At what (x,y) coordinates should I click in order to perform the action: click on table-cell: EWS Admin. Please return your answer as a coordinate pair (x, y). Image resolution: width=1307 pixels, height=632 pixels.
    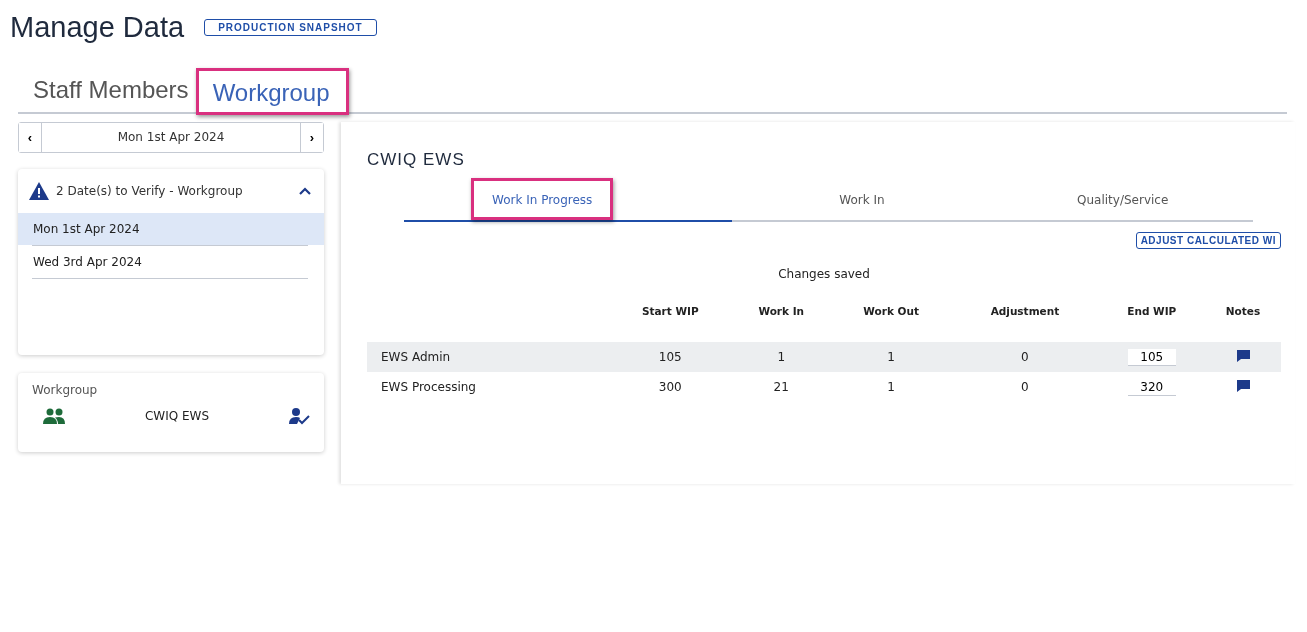
    Looking at the image, I should click on (416, 357).